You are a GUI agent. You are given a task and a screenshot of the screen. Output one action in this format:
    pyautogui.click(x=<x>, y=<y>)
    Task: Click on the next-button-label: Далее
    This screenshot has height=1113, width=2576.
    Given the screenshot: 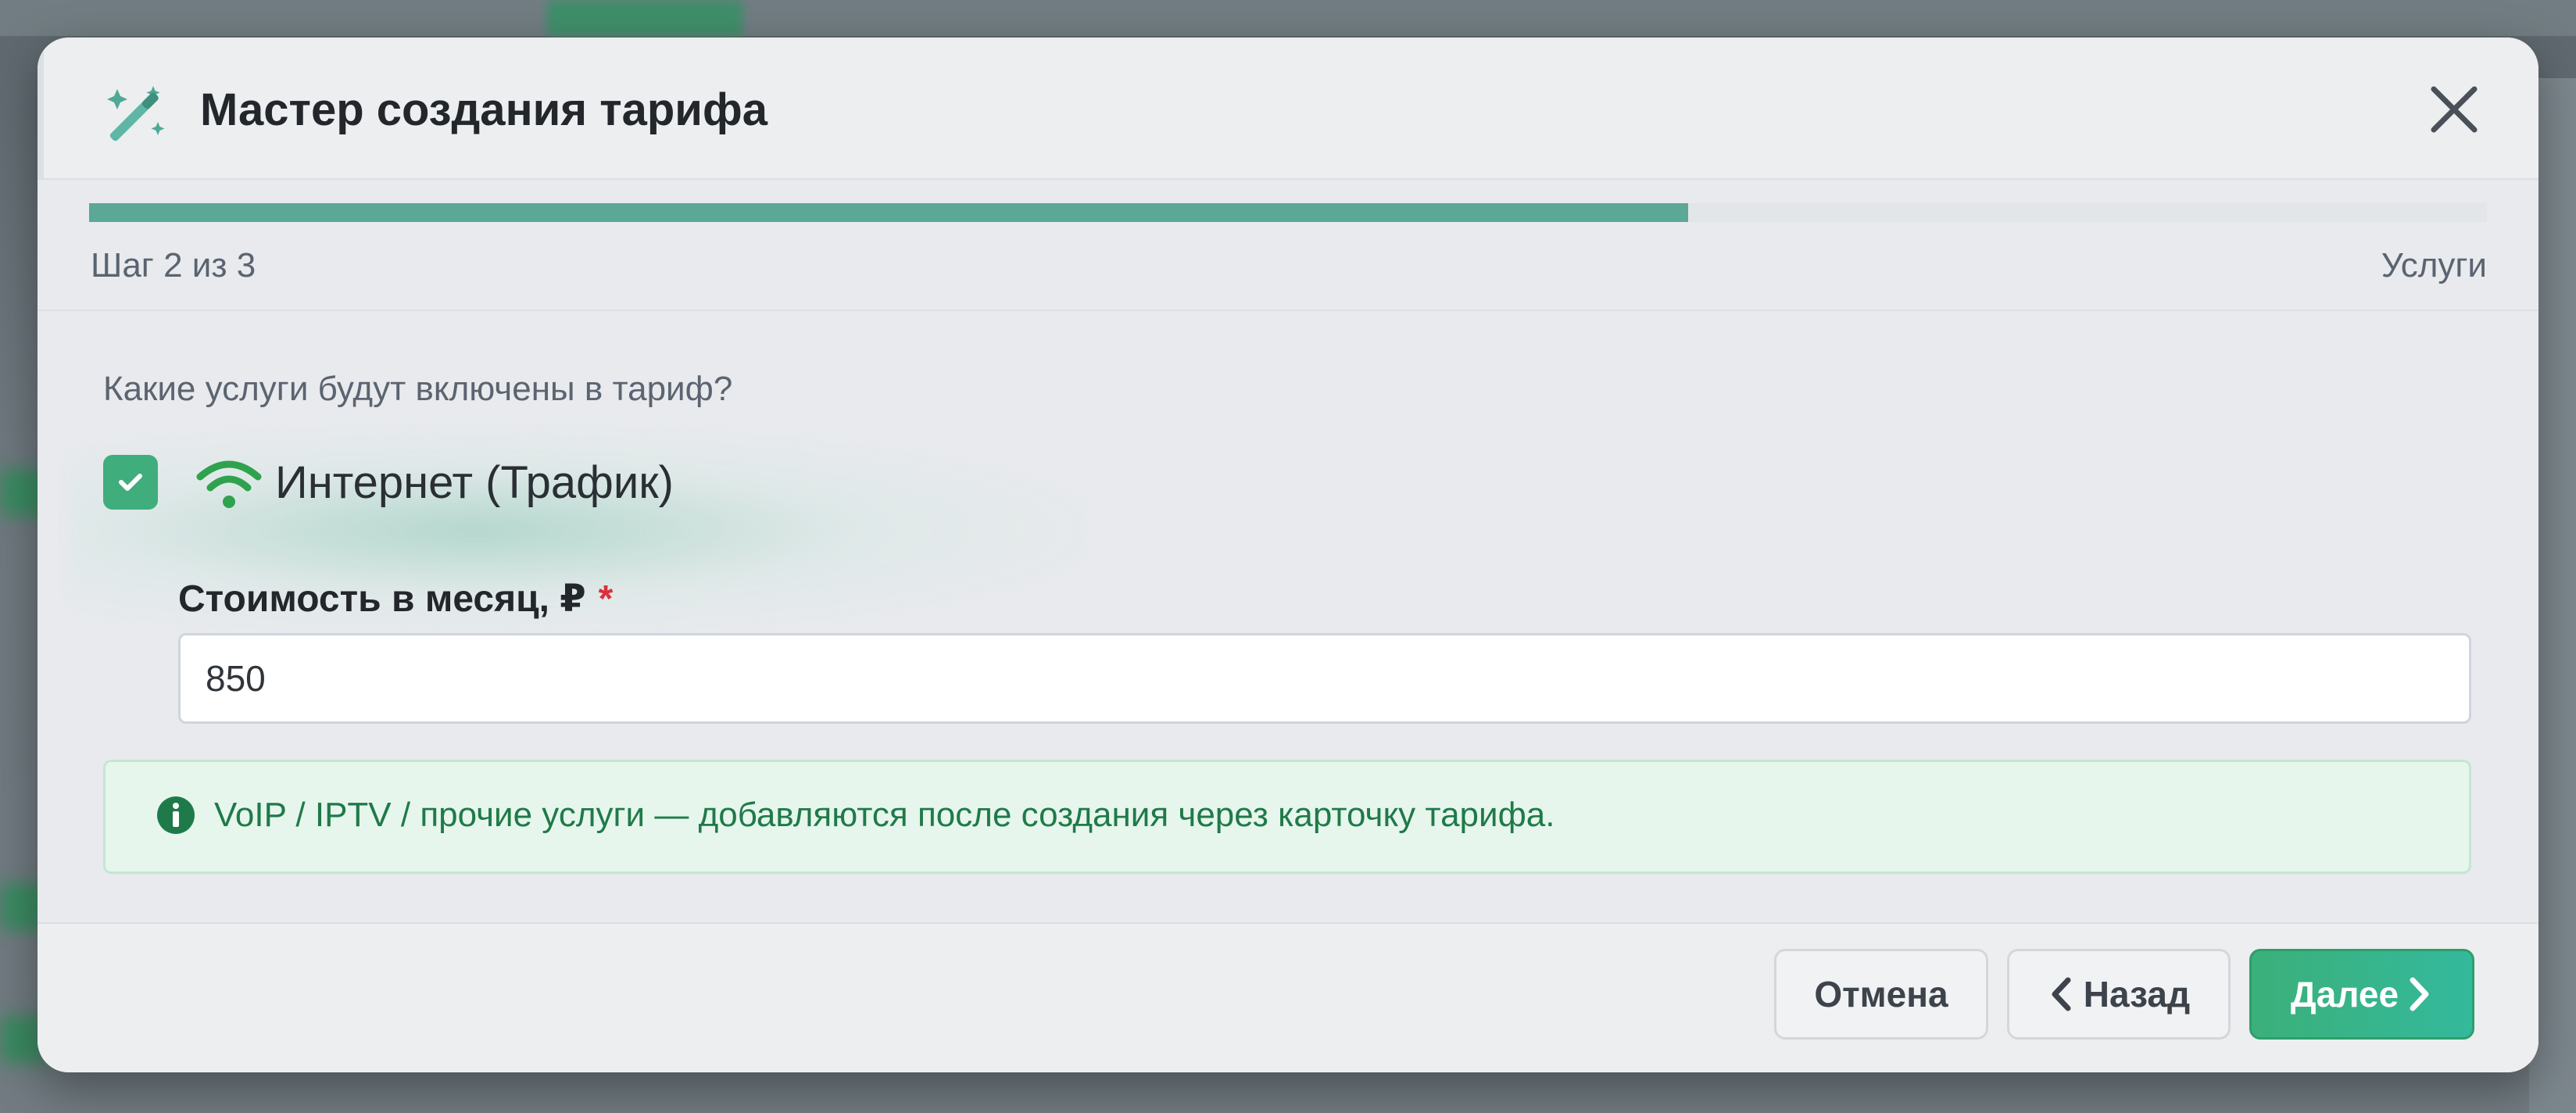 What is the action you would take?
    pyautogui.click(x=2344, y=995)
    